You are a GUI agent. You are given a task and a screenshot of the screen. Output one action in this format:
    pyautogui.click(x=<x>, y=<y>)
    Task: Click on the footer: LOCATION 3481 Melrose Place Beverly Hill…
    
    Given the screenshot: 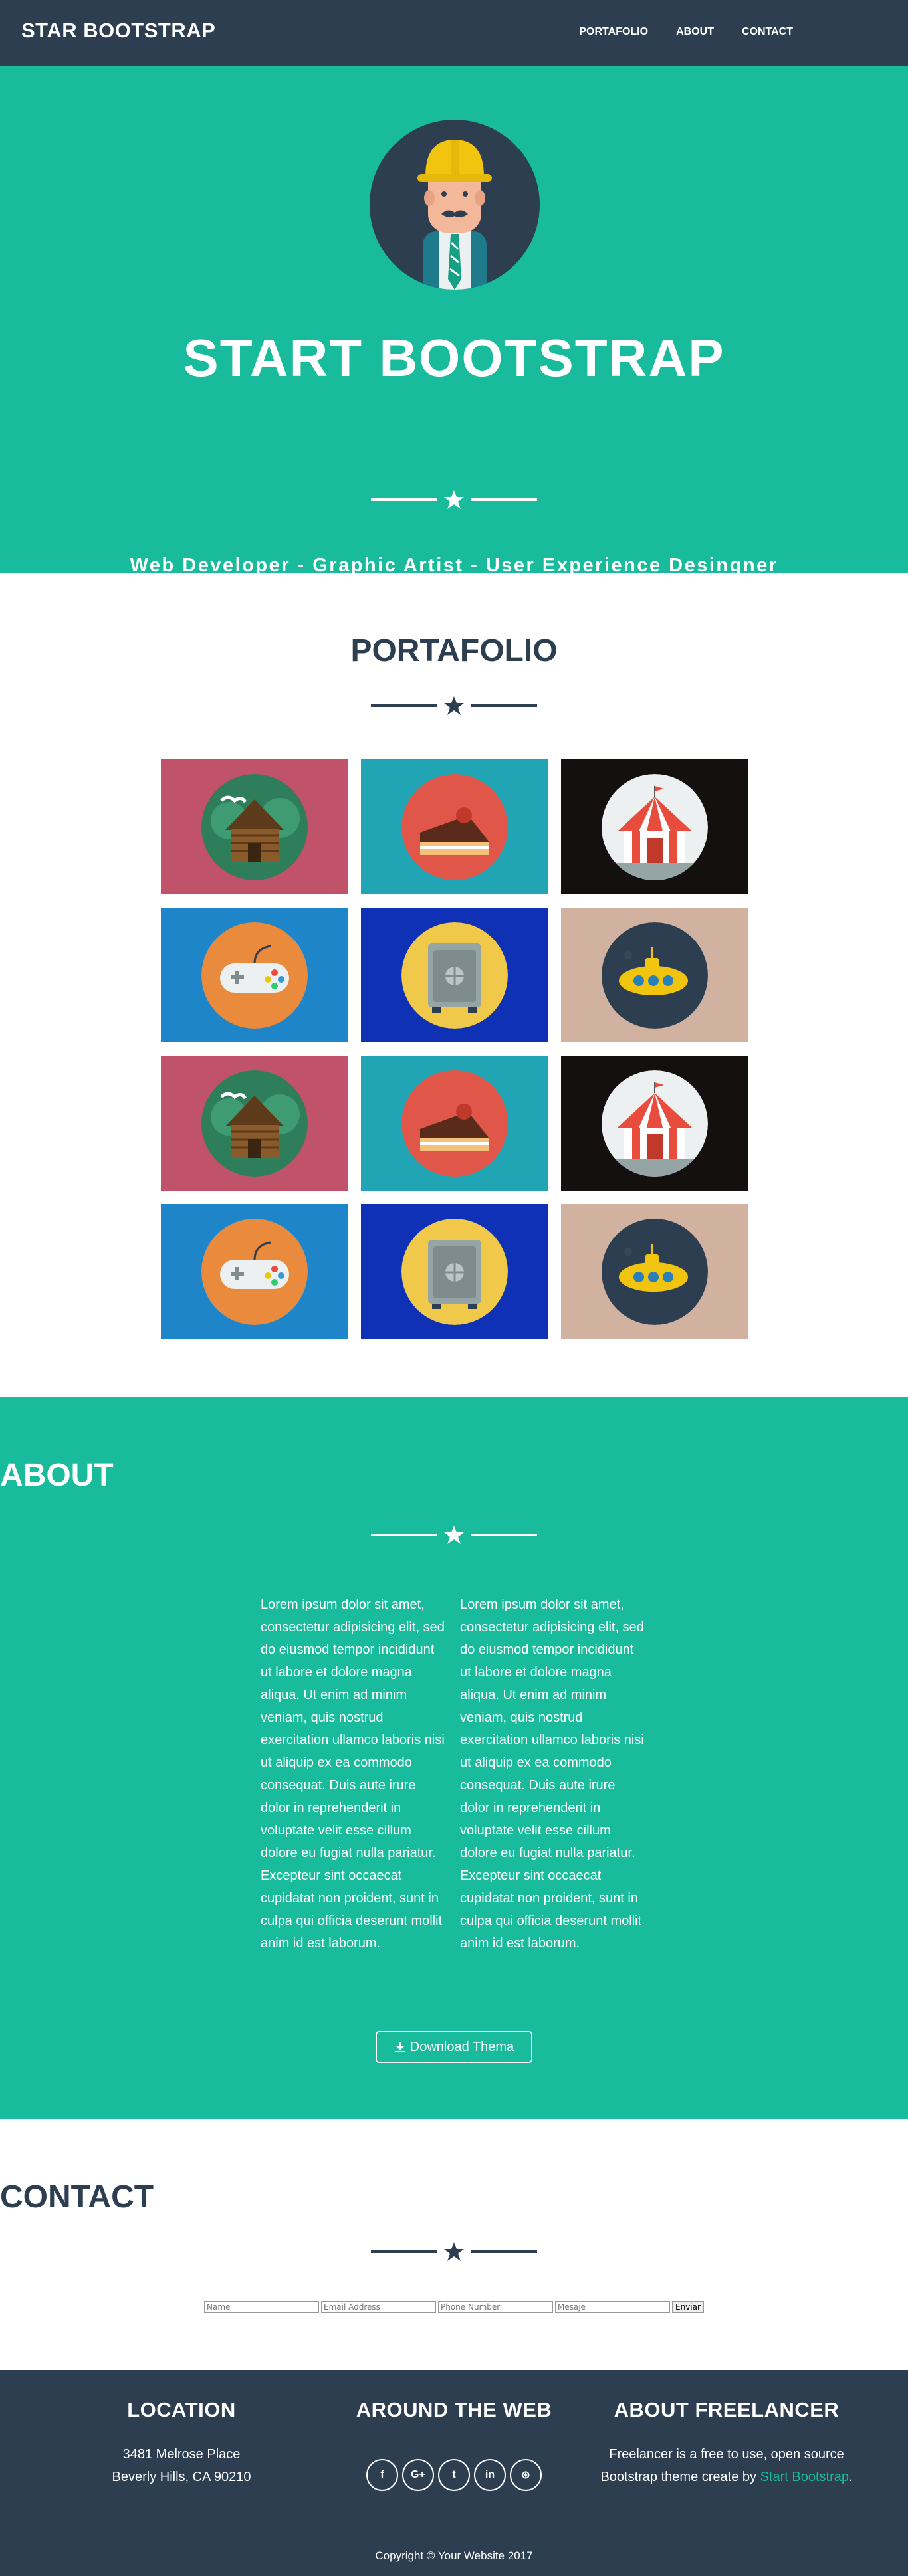 What is the action you would take?
    pyautogui.click(x=454, y=2473)
    